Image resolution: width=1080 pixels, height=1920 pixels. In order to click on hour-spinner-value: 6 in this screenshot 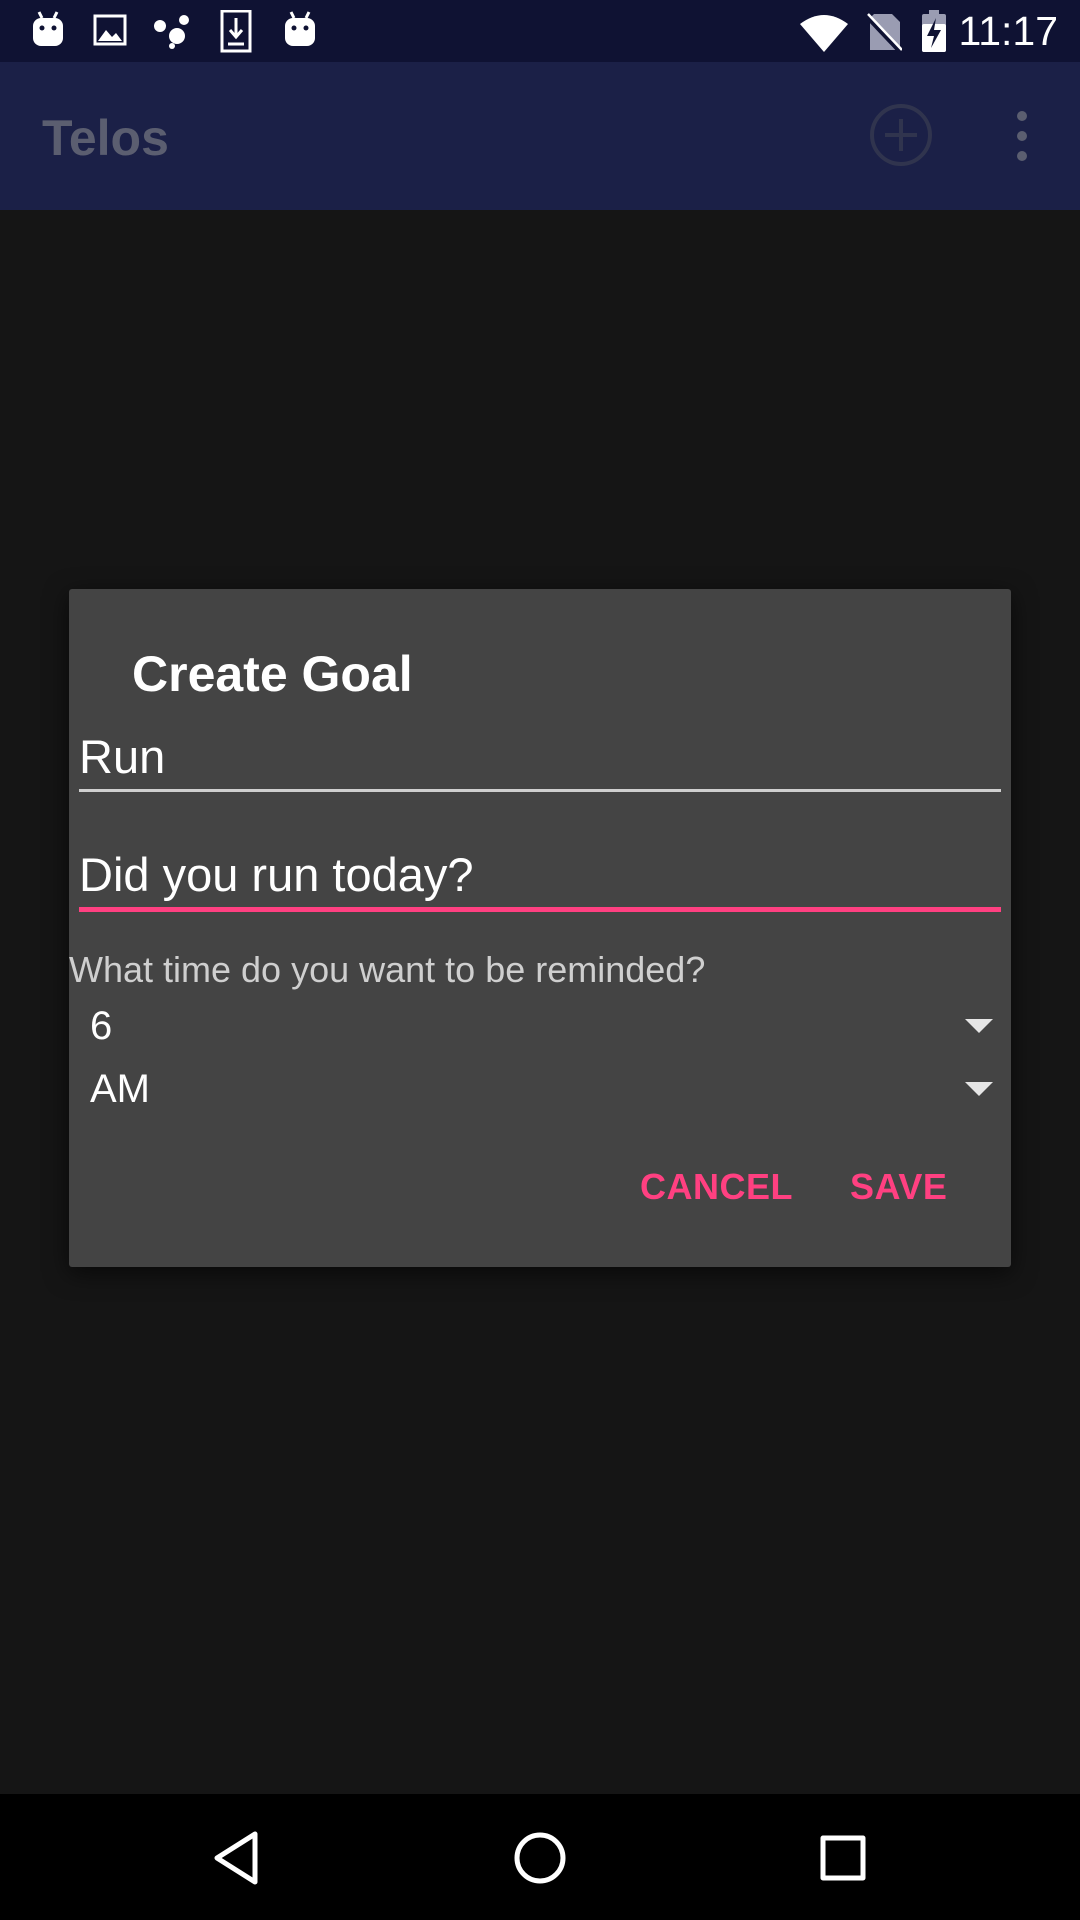, I will do `click(101, 1026)`.